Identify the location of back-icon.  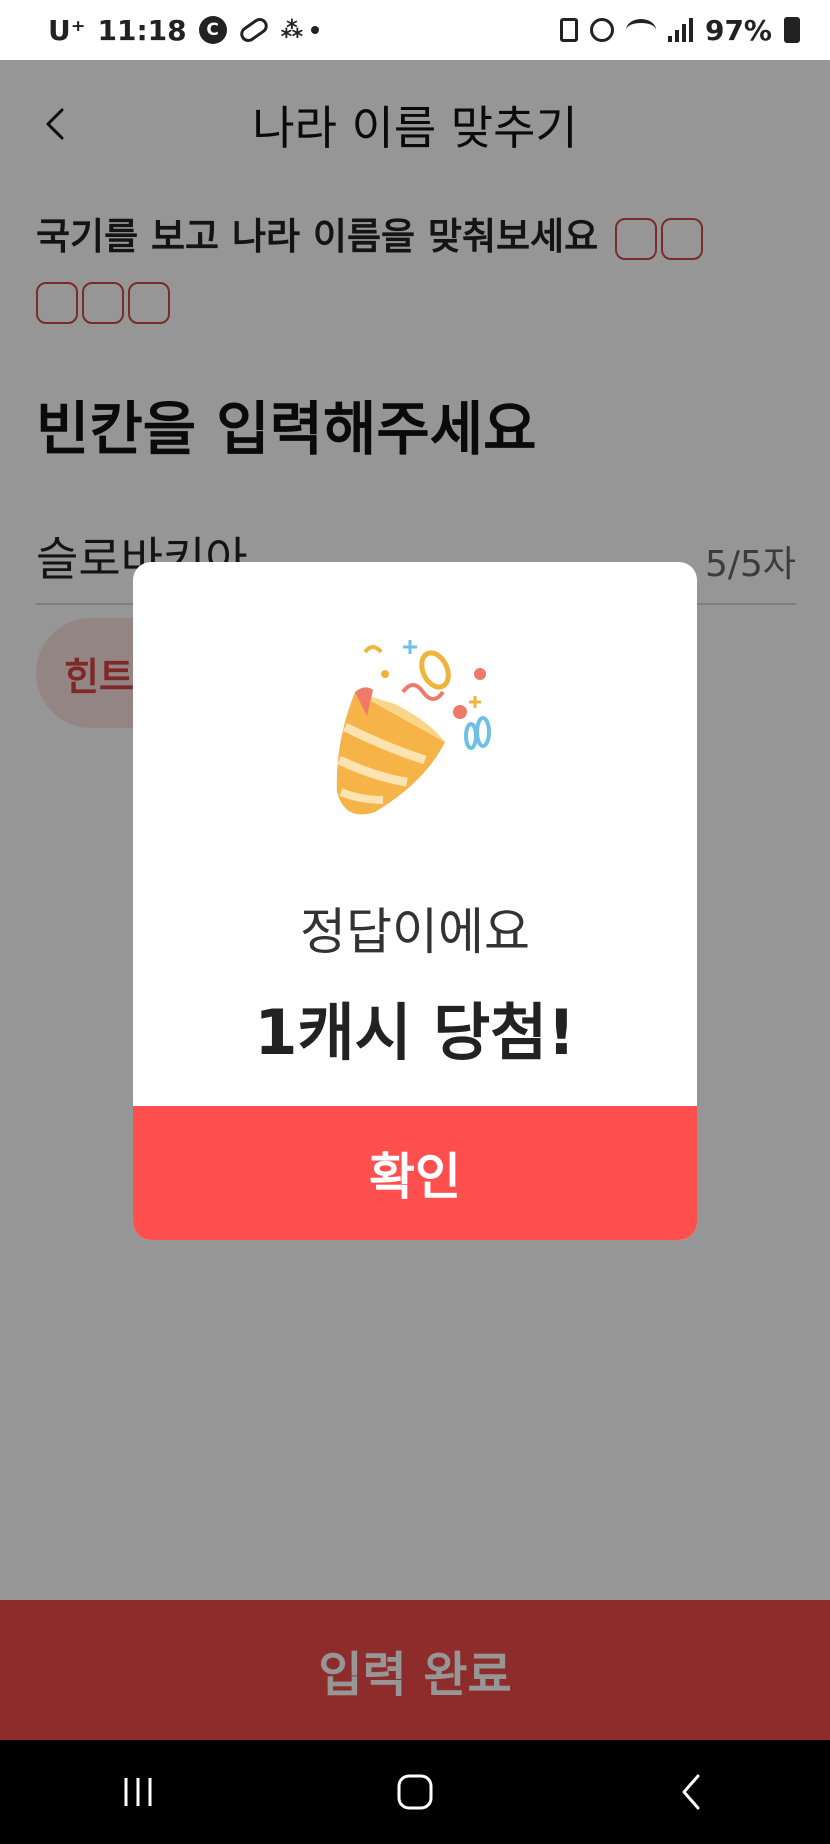
(691, 1792).